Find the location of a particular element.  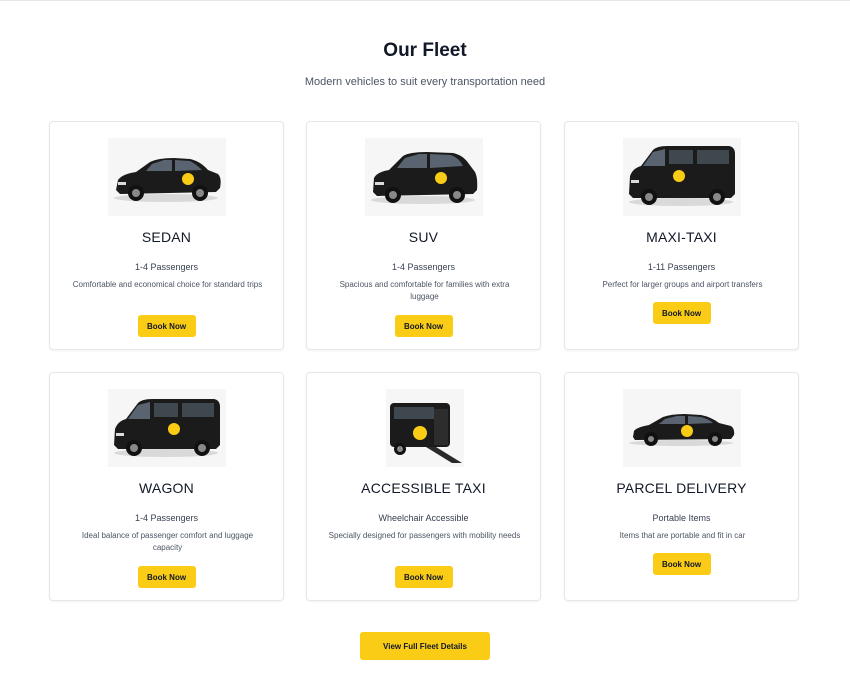

fleet-card-capacity: Portable Items is located at coordinates (681, 518).